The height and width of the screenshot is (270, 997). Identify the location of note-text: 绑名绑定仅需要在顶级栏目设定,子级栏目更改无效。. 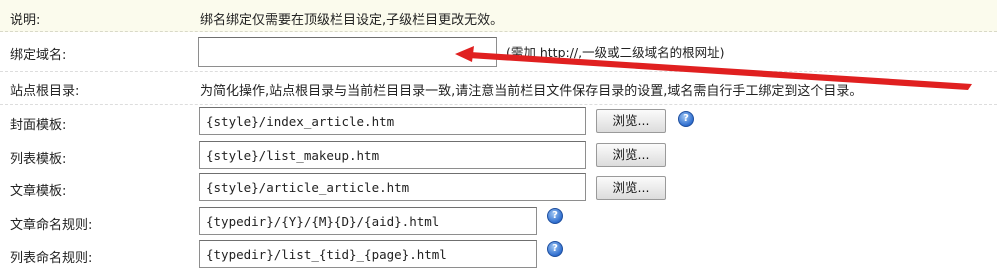
(352, 20).